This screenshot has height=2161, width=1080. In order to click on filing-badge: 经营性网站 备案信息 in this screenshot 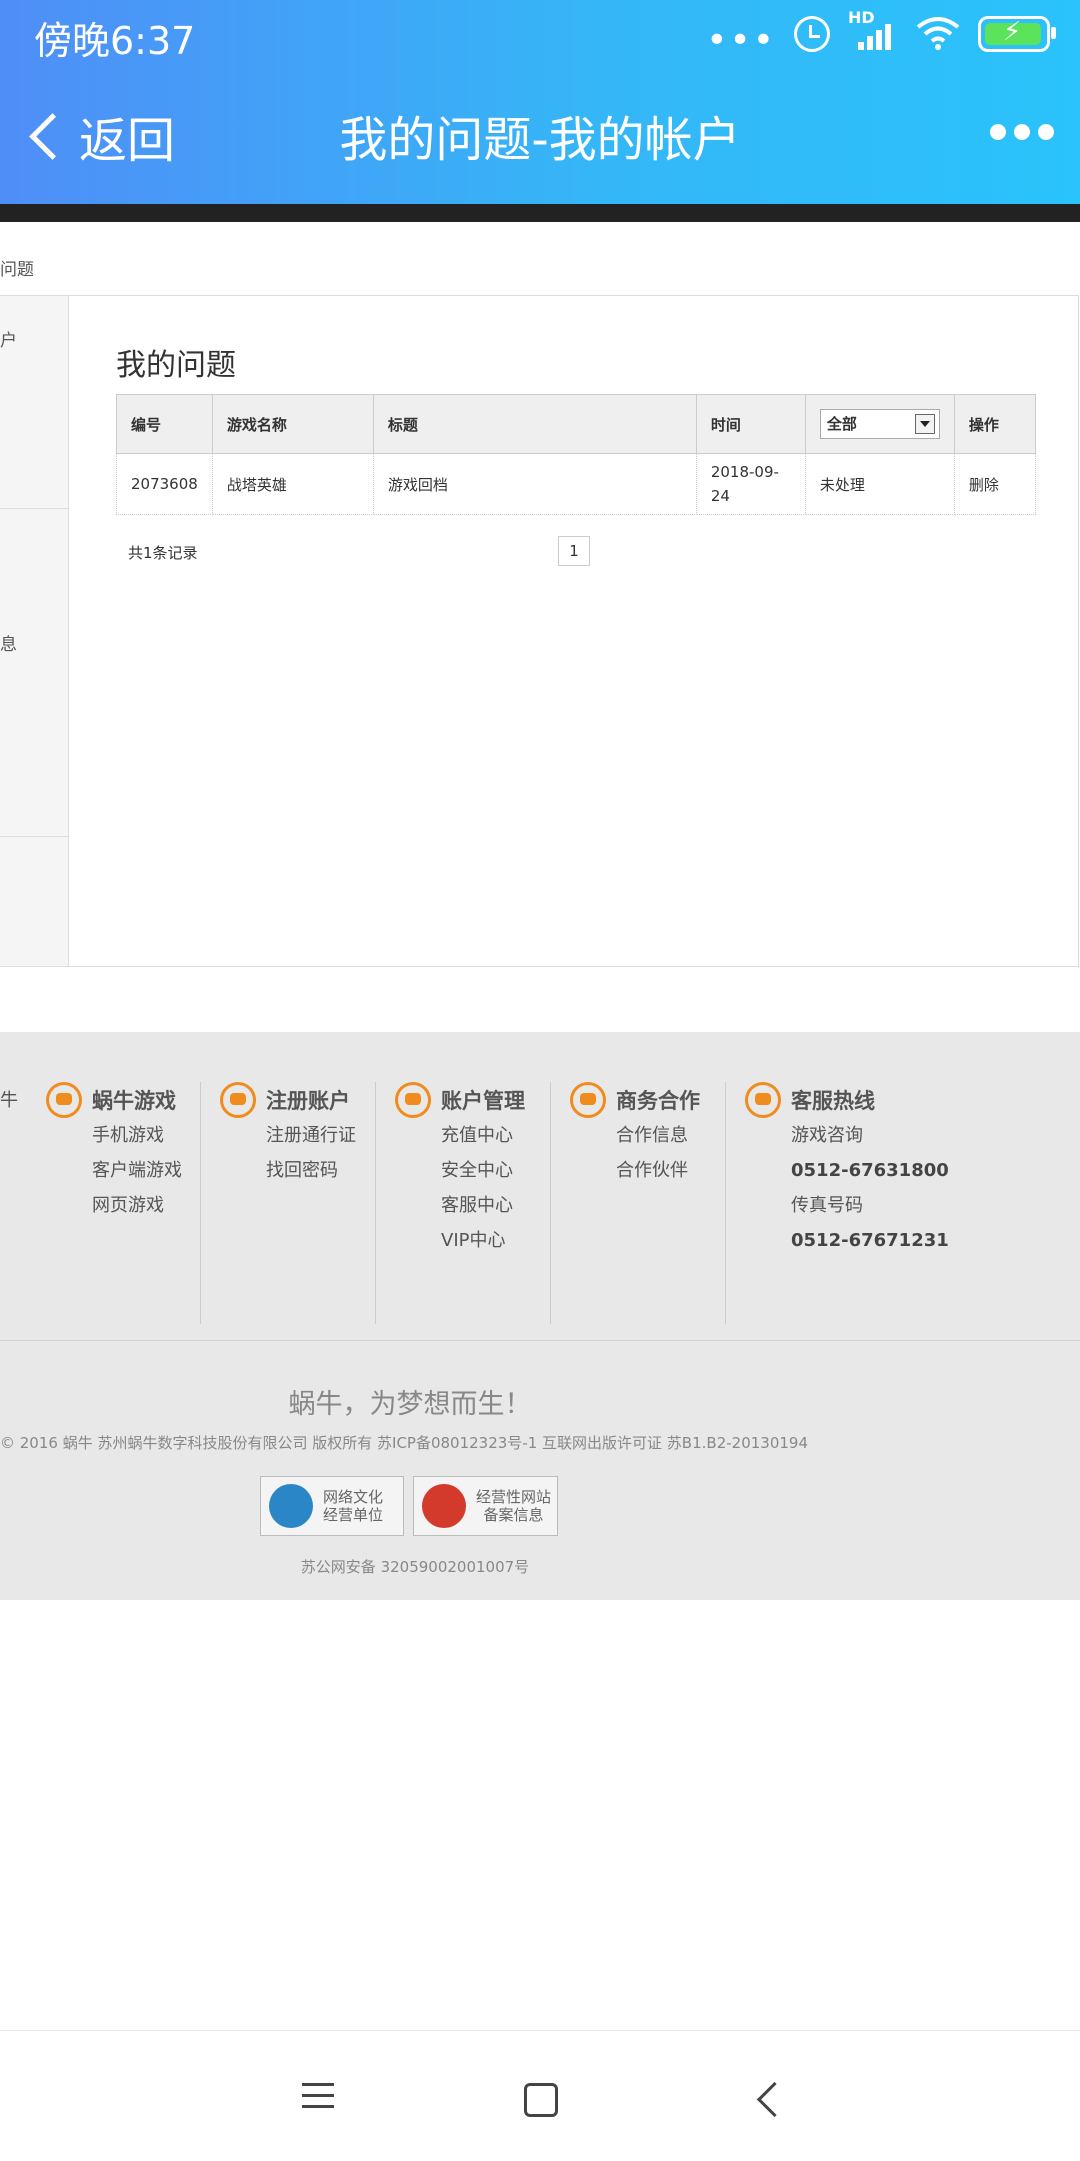, I will do `click(485, 1506)`.